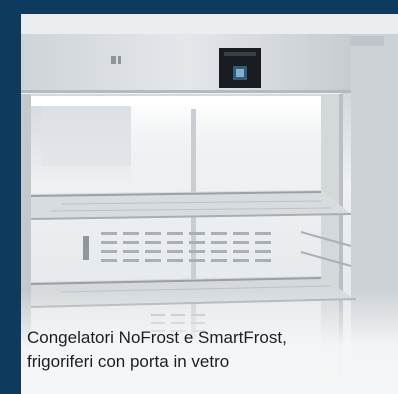 The image size is (398, 394). Describe the element at coordinates (186, 63) in the screenshot. I see `cabinet-top-panel` at that location.